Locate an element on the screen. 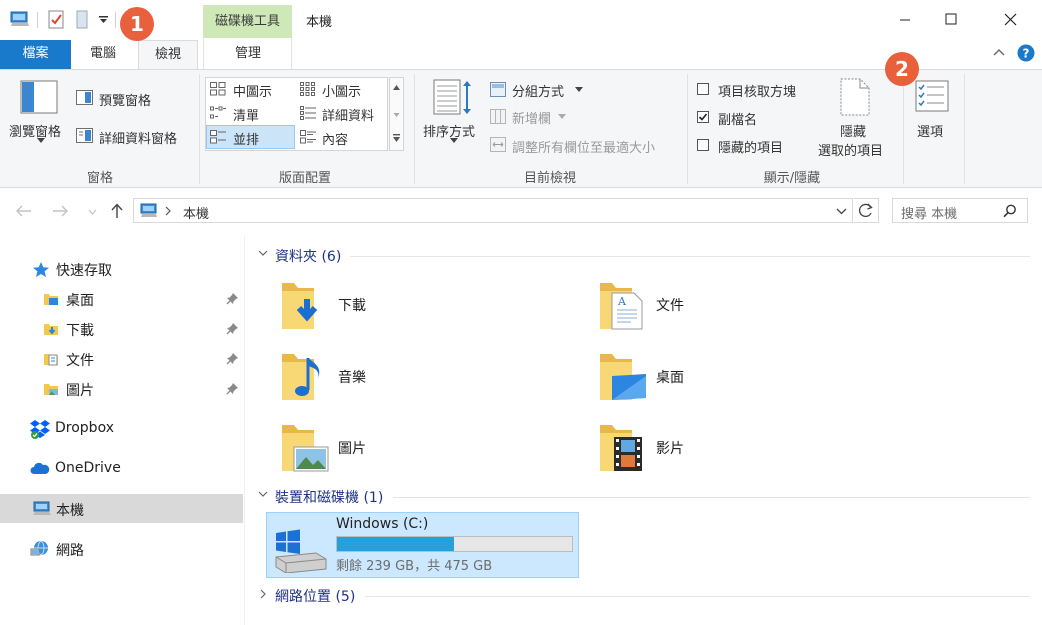  nav-quick-access: 快速存取 is located at coordinates (84, 270).